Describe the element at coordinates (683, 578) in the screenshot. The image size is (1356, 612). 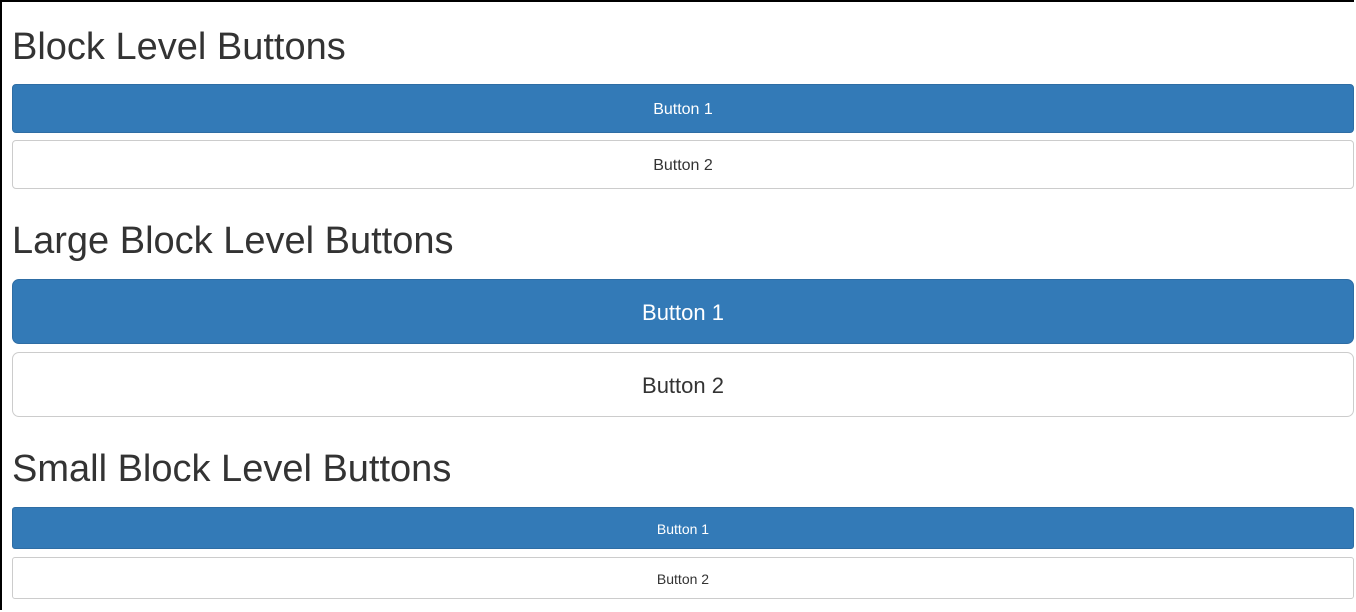
I see `small-block-default-button-2: Button 2` at that location.